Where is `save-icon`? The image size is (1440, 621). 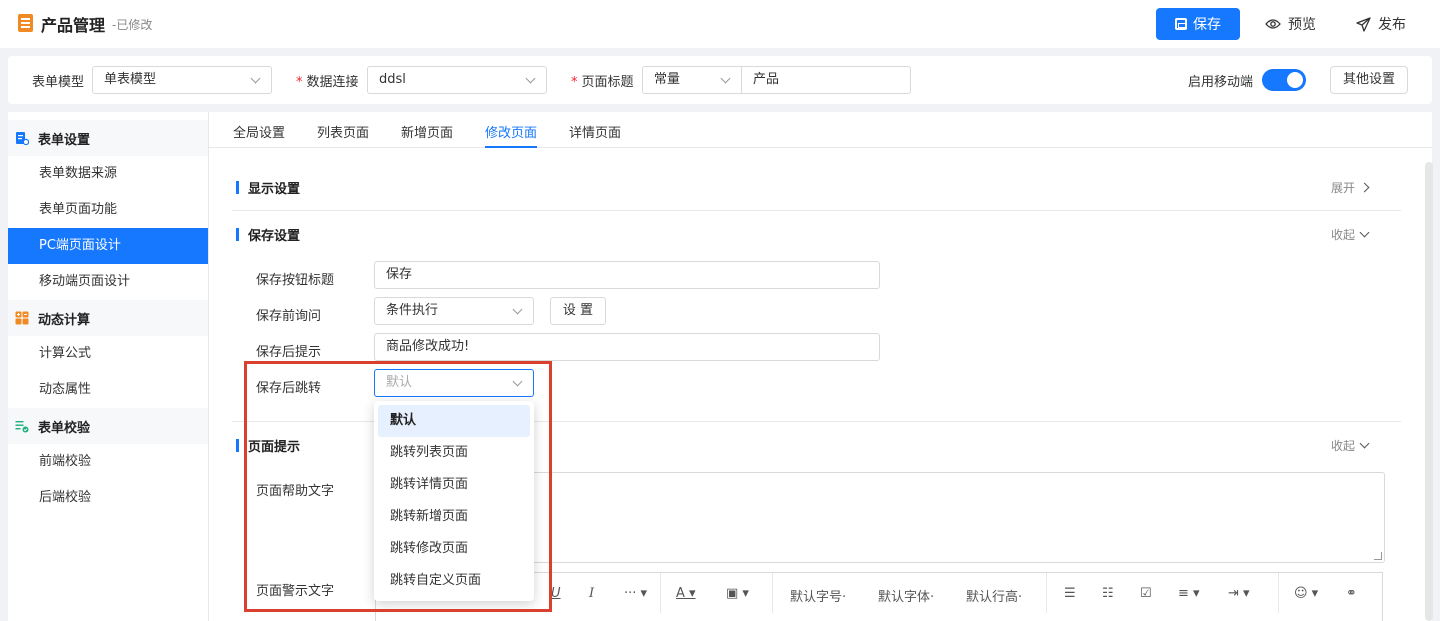 save-icon is located at coordinates (1181, 24).